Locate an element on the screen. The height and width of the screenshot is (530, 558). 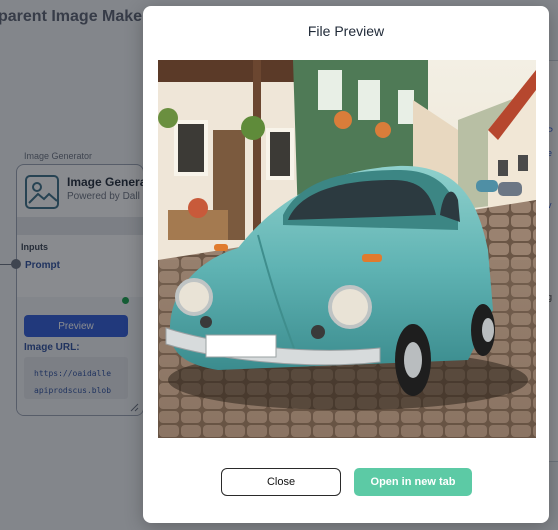
modal-title: File Preview is located at coordinates (346, 31).